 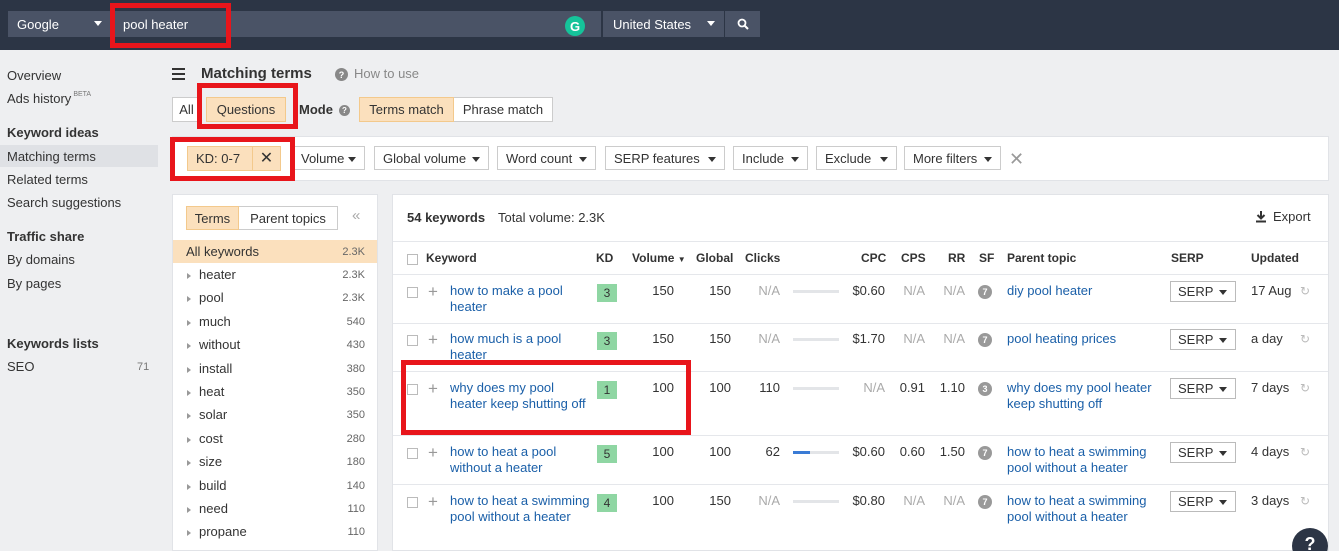 What do you see at coordinates (762, 258) in the screenshot?
I see `col-clicks: Clicks` at bounding box center [762, 258].